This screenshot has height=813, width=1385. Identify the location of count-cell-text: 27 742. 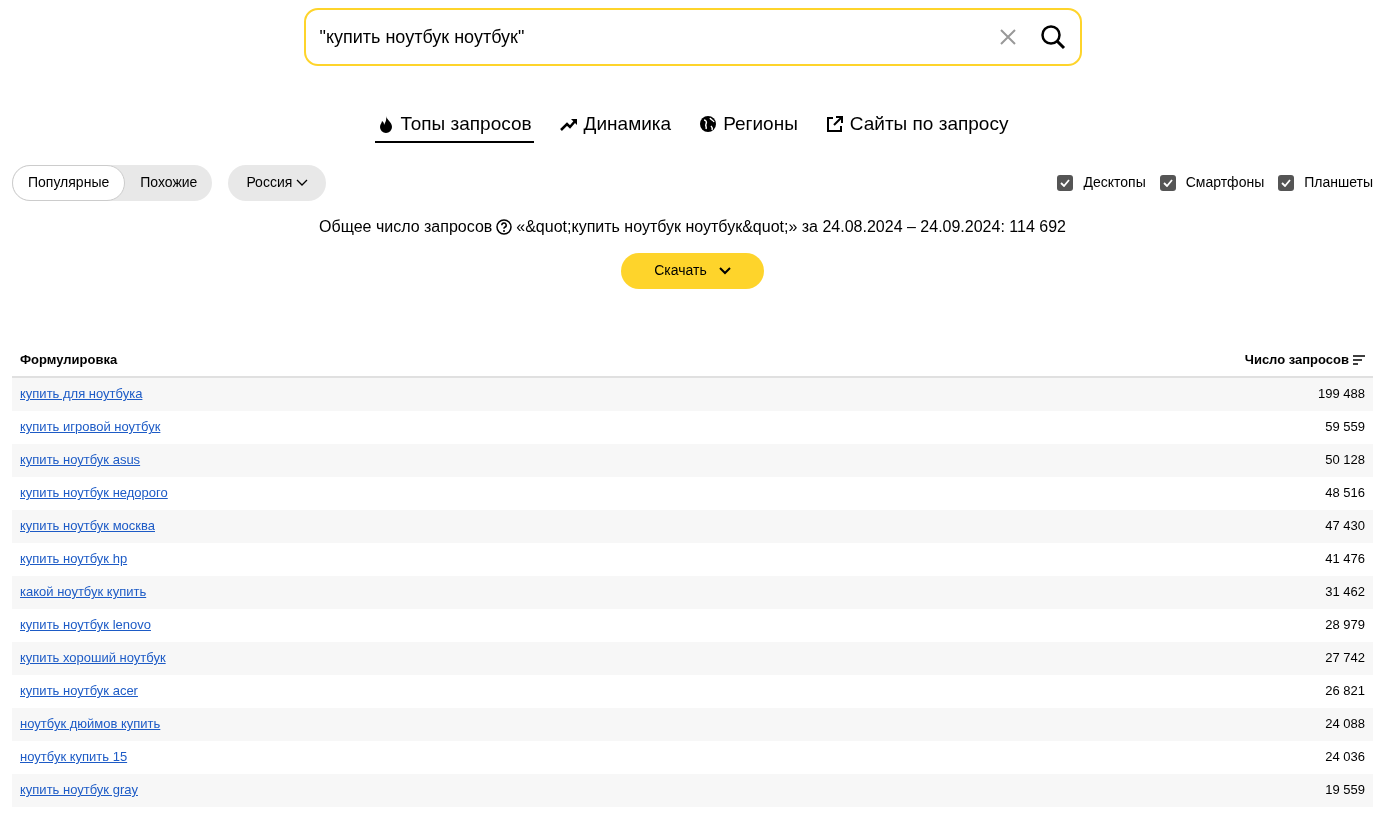
(1345, 658).